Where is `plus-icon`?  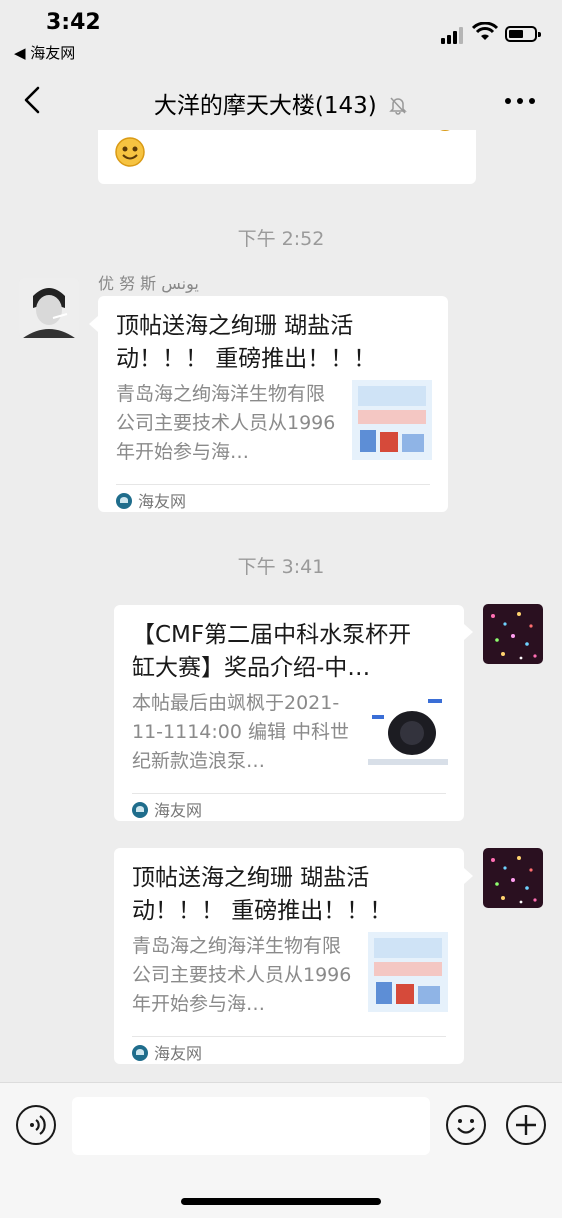 plus-icon is located at coordinates (526, 1125).